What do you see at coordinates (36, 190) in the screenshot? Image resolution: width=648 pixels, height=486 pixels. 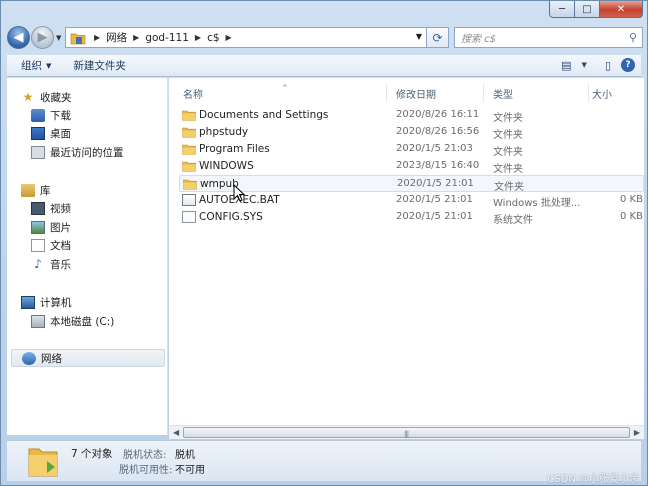 I see `sidebar-item-libraries: 库` at bounding box center [36, 190].